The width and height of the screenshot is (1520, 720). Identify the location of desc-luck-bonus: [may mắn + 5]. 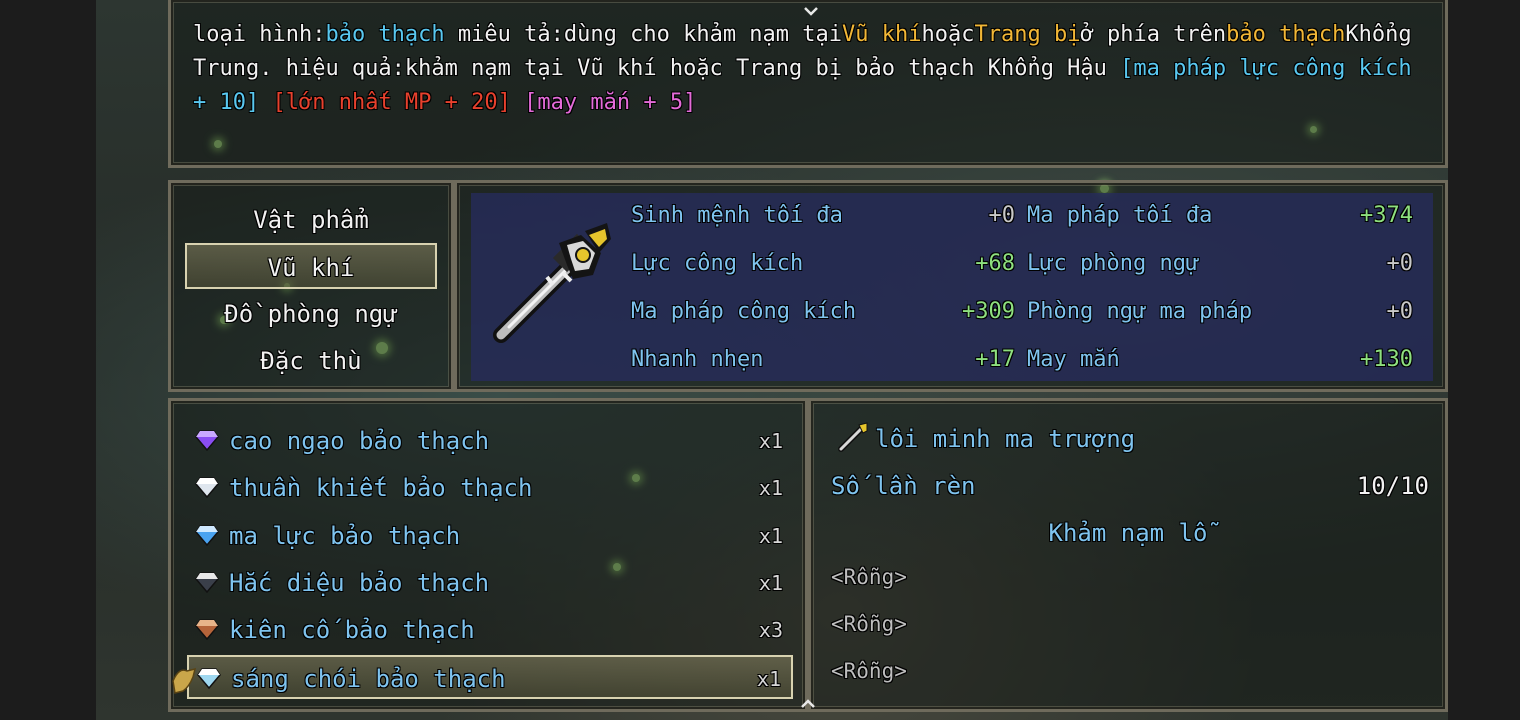
(610, 102).